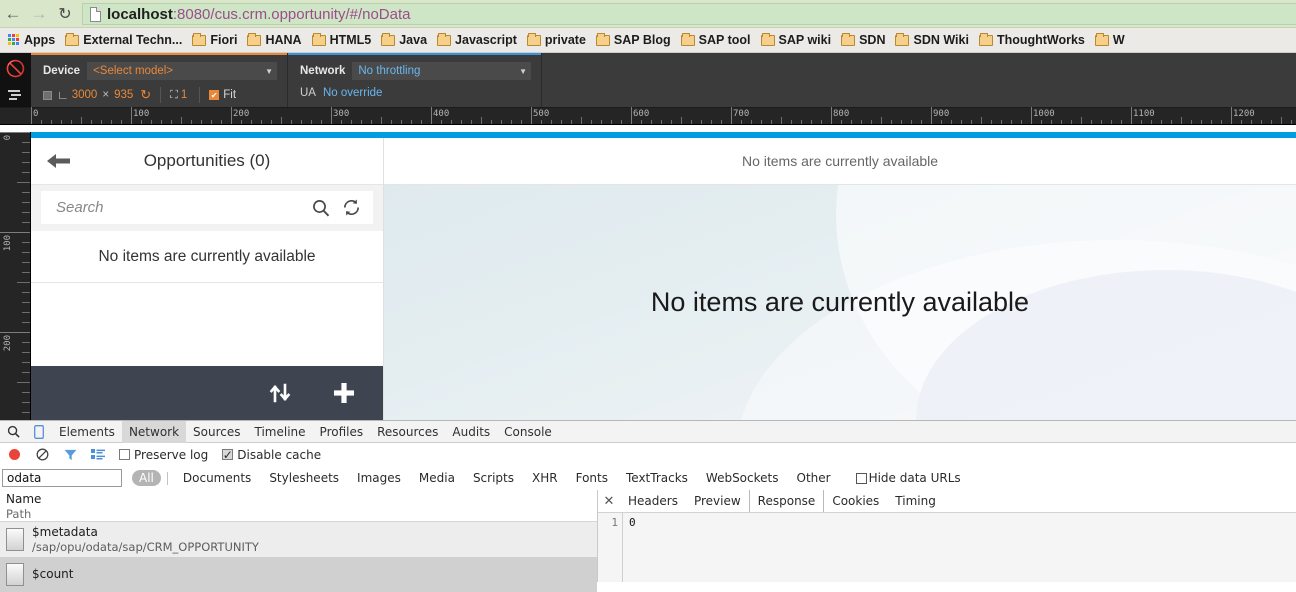 The image size is (1296, 592). What do you see at coordinates (1111, 40) in the screenshot?
I see `bookmark-item: W` at bounding box center [1111, 40].